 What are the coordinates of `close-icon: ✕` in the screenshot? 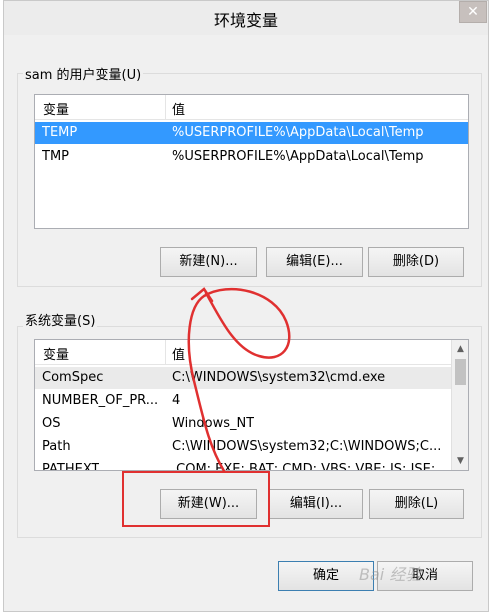 It's located at (473, 12).